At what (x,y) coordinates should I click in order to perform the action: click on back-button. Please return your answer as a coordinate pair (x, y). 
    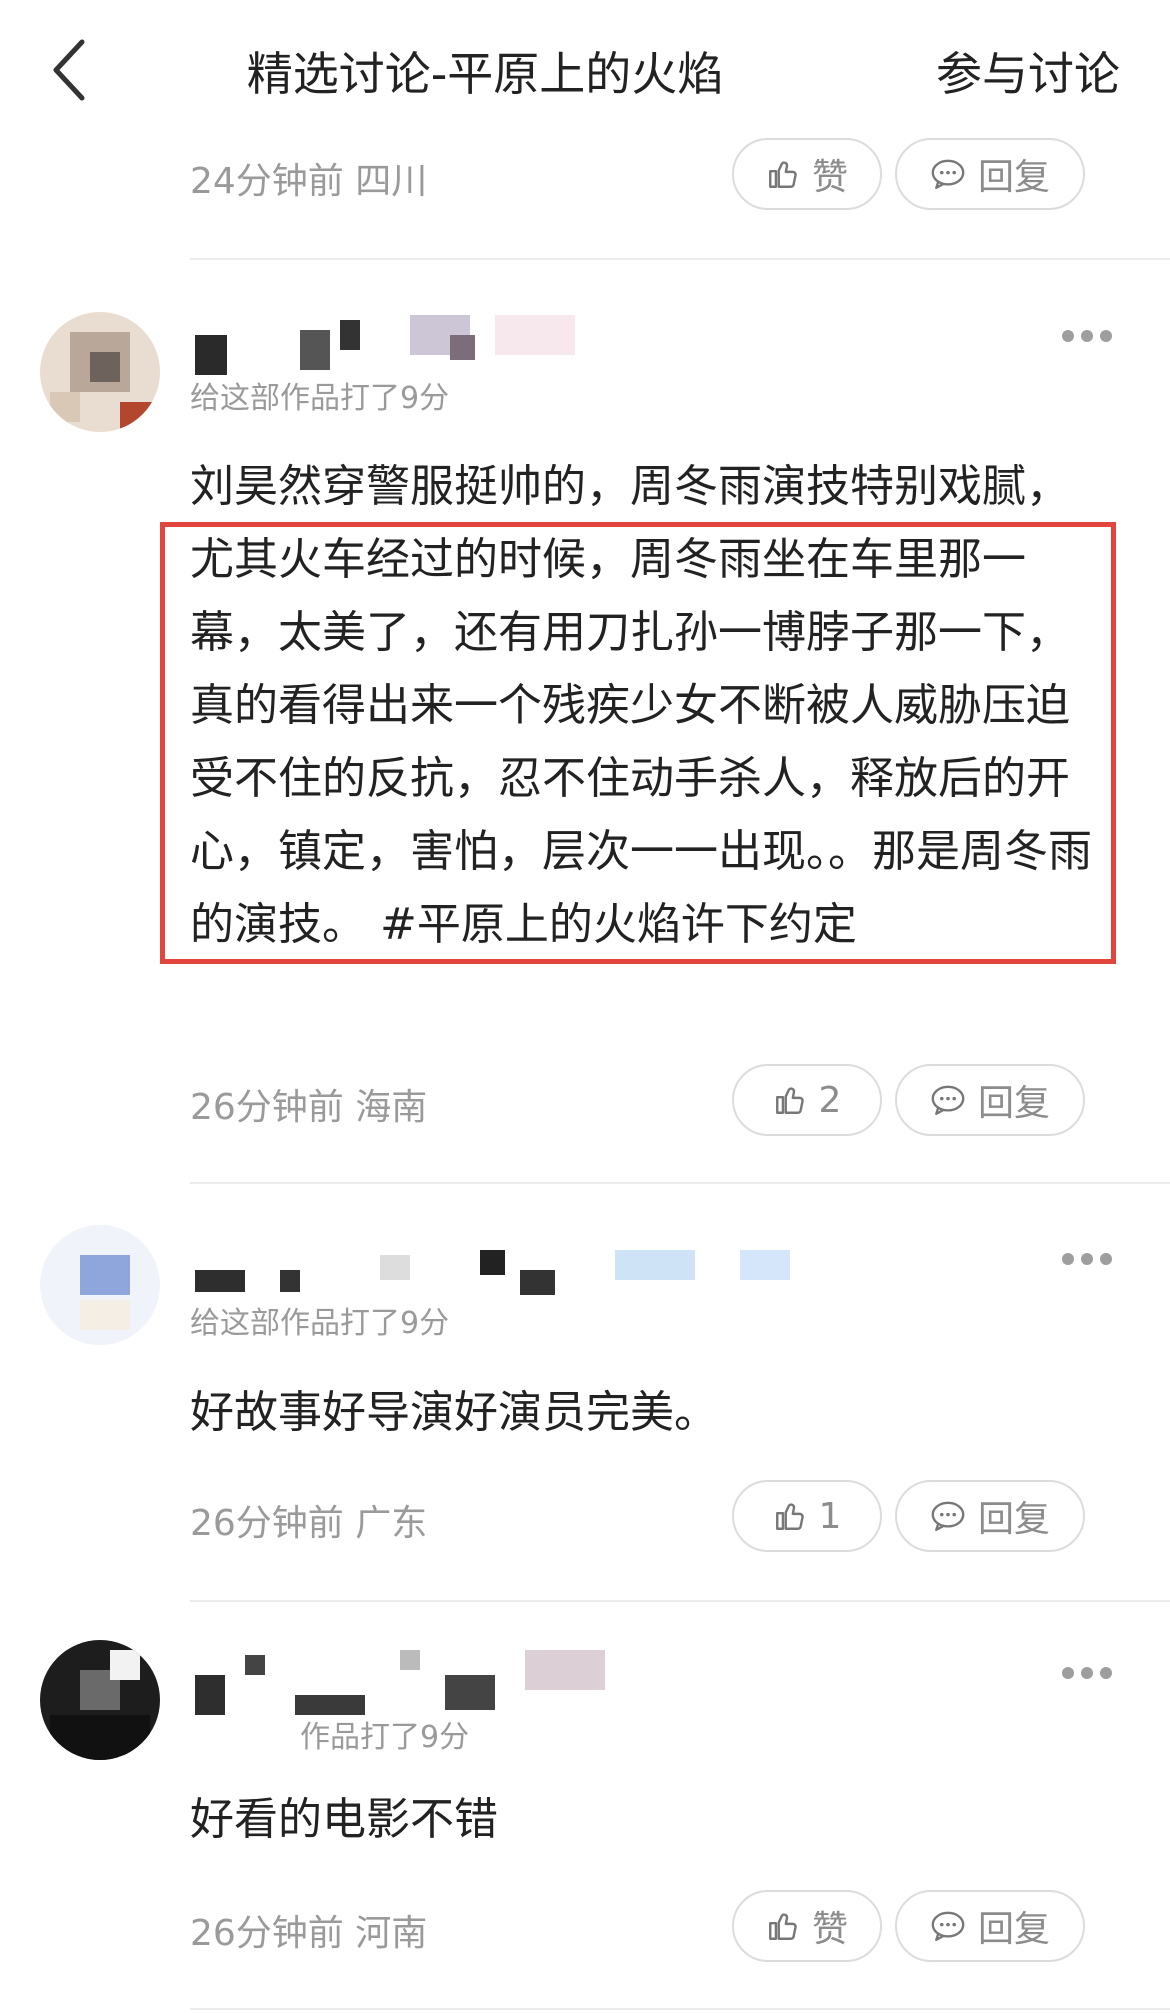
    Looking at the image, I should click on (72, 70).